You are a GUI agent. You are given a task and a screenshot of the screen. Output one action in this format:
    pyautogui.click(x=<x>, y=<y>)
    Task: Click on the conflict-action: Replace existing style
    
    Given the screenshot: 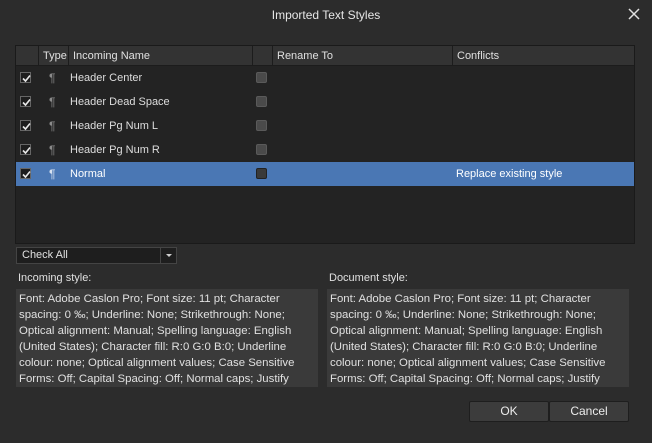 What is the action you would take?
    pyautogui.click(x=509, y=174)
    